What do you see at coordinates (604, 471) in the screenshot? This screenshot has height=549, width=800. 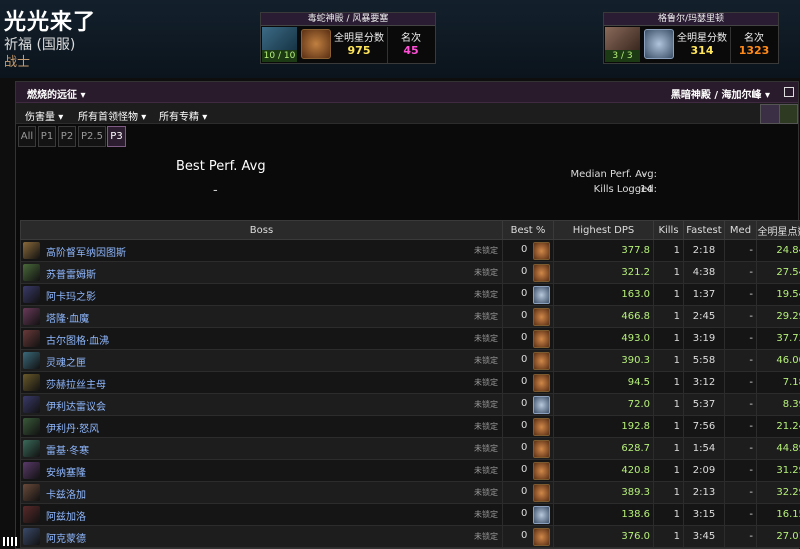 I see `highest-dps: 420.8` at bounding box center [604, 471].